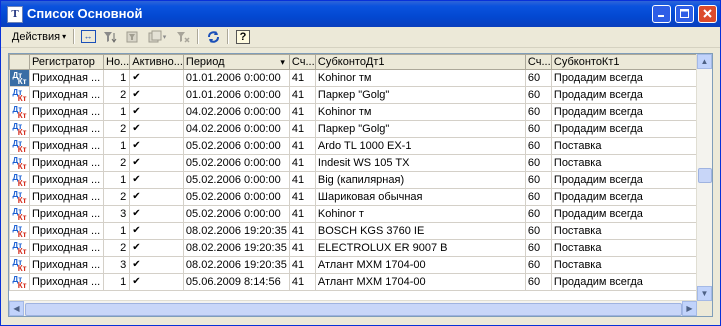 This screenshot has height=326, width=721. Describe the element at coordinates (39, 36) in the screenshot. I see `actions-menu-button: Действия ▾` at that location.